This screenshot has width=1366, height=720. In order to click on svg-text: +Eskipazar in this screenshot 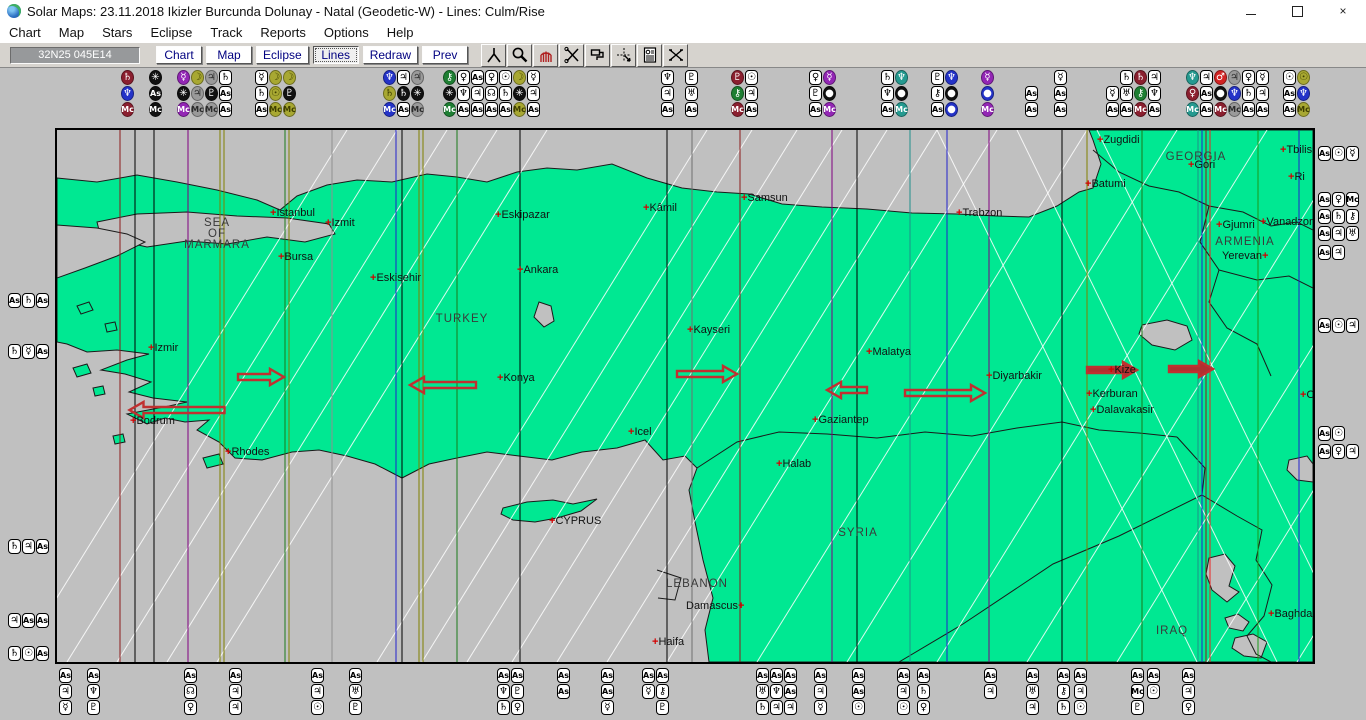, I will do `click(522, 215)`.